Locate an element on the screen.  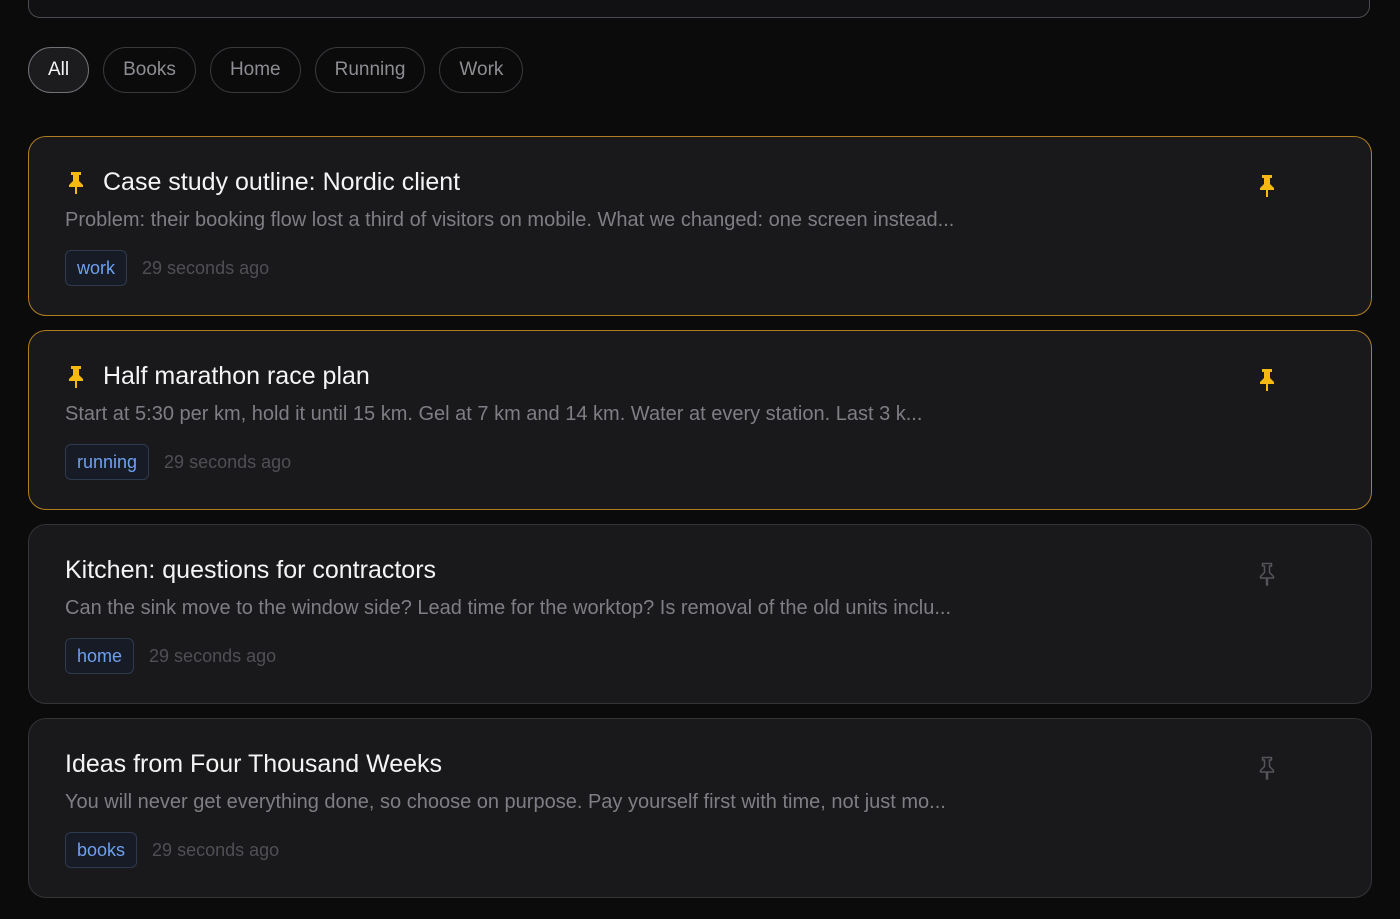
tag-filter-bar: All Books Home Running Work is located at coordinates (276, 70).